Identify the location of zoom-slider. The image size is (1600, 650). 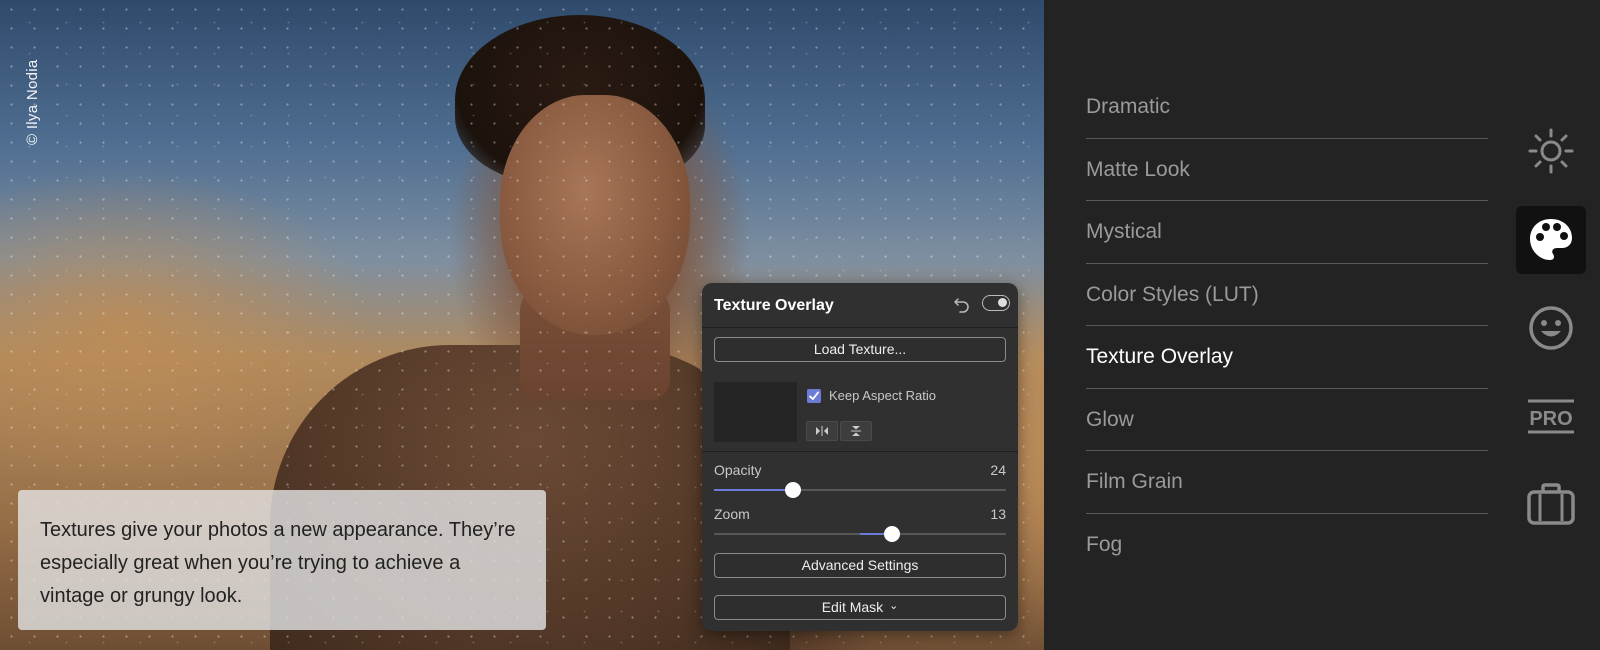
(860, 534).